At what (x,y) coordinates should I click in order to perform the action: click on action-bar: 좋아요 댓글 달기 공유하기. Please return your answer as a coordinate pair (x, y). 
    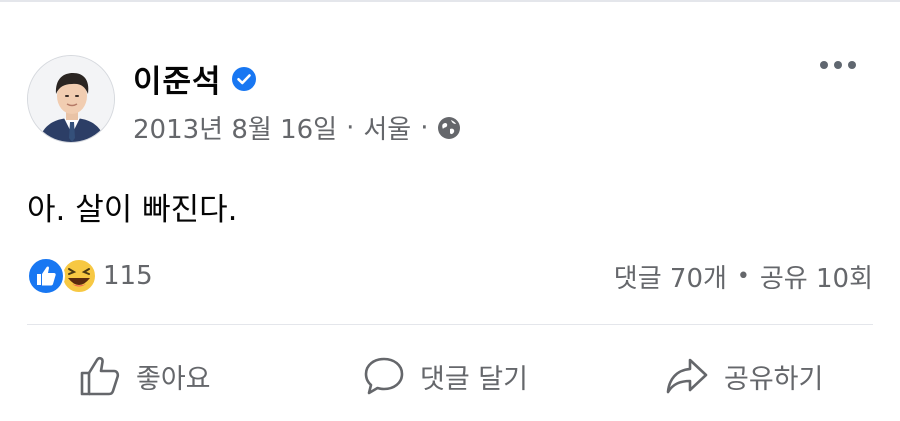
    Looking at the image, I should click on (450, 376).